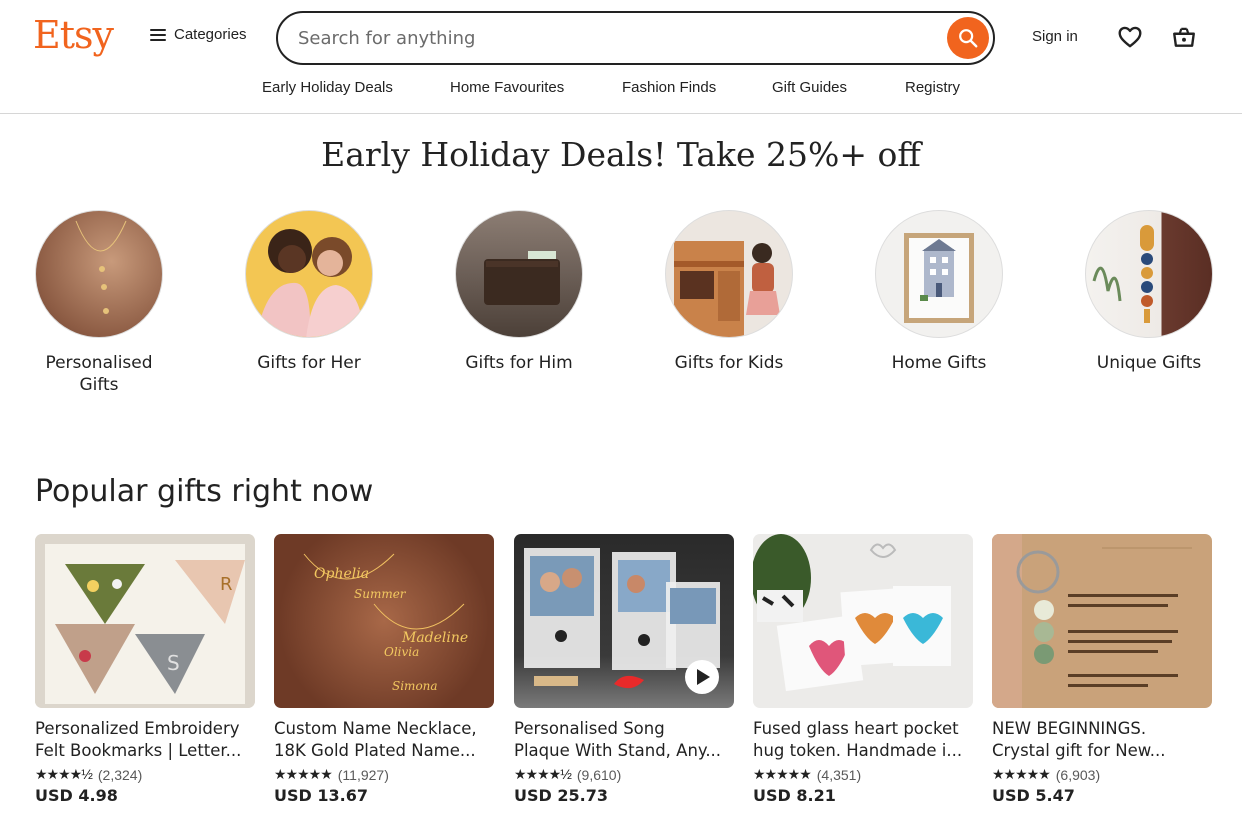  Describe the element at coordinates (863, 774) in the screenshot. I see `product-rating: ★★★★★ (4,351)` at that location.